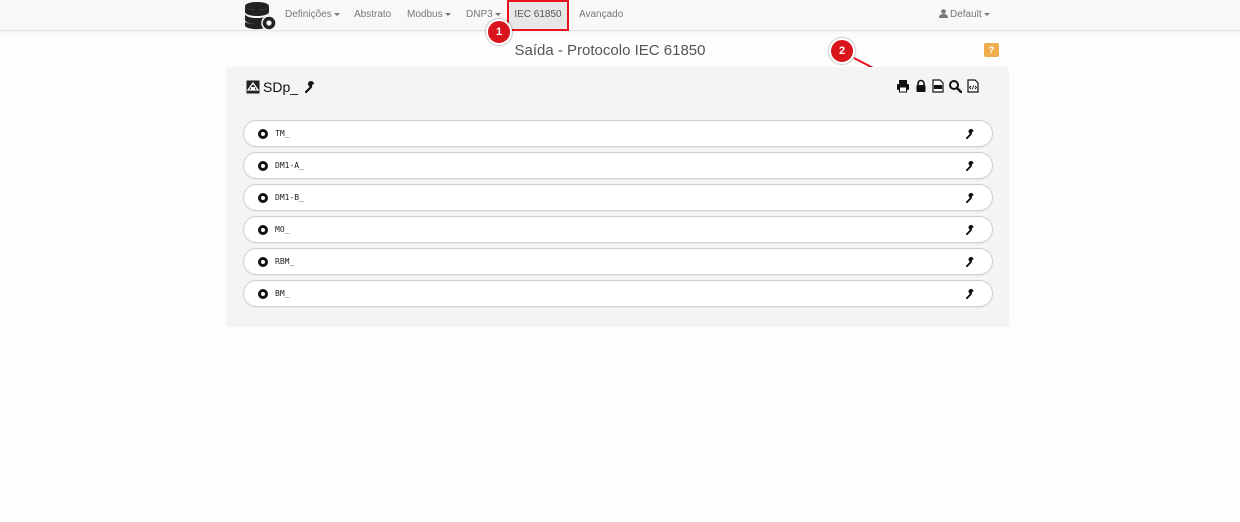 The width and height of the screenshot is (1240, 522). Describe the element at coordinates (943, 13) in the screenshot. I see `user-icon` at that location.